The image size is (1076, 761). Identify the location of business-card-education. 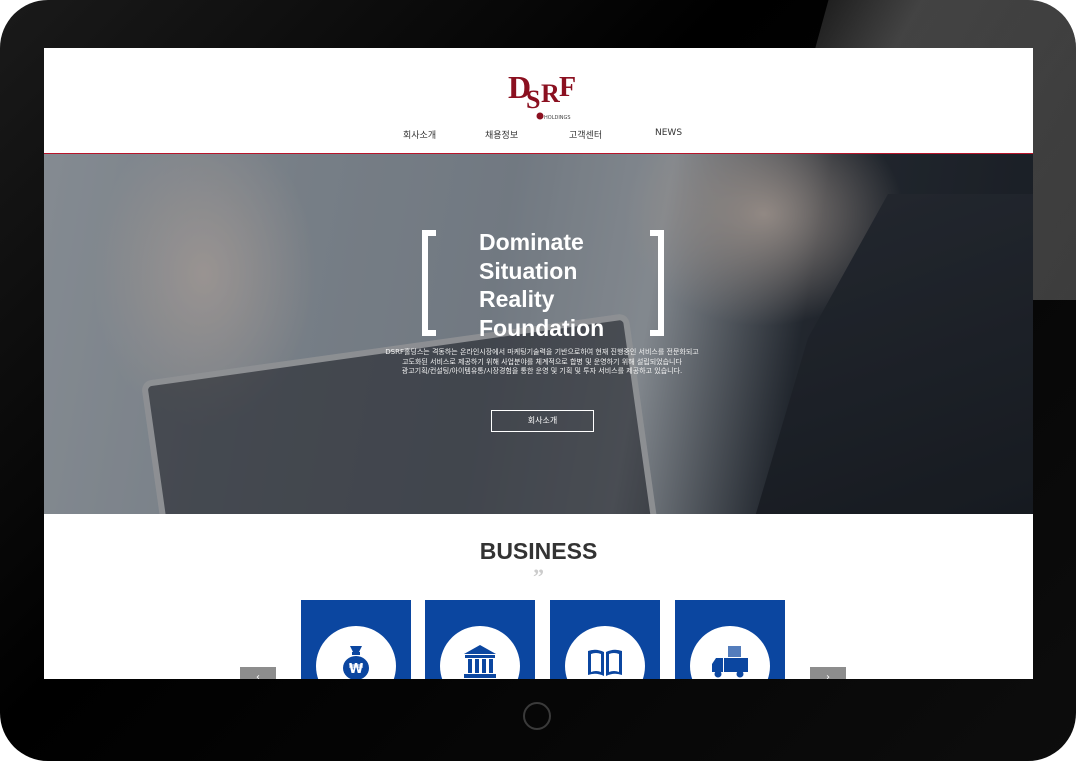
(605, 639).